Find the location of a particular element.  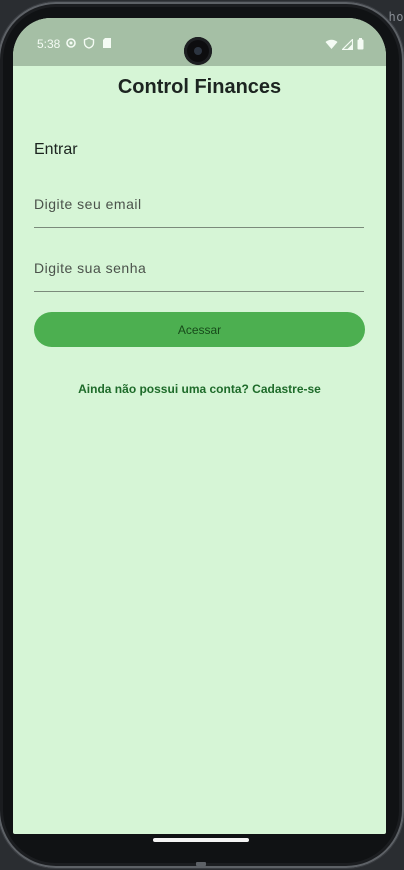

status-icons-right is located at coordinates (344, 44).